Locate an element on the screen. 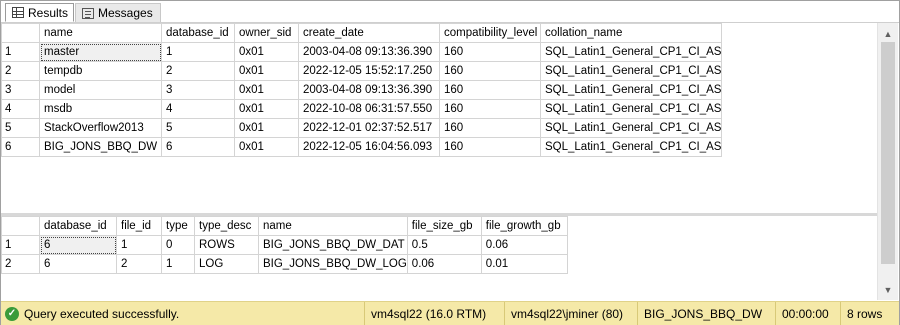 The width and height of the screenshot is (900, 325). table-cell: 0.5 is located at coordinates (444, 245).